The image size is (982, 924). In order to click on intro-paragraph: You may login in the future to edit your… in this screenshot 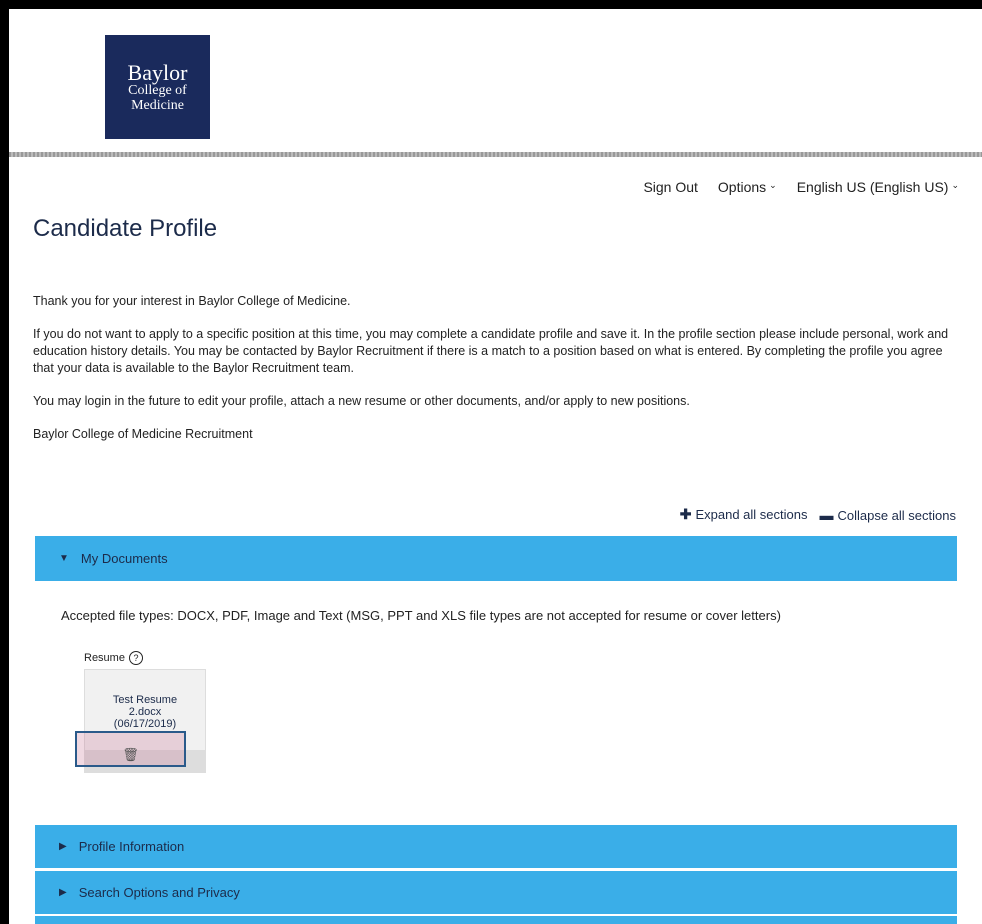, I will do `click(361, 401)`.